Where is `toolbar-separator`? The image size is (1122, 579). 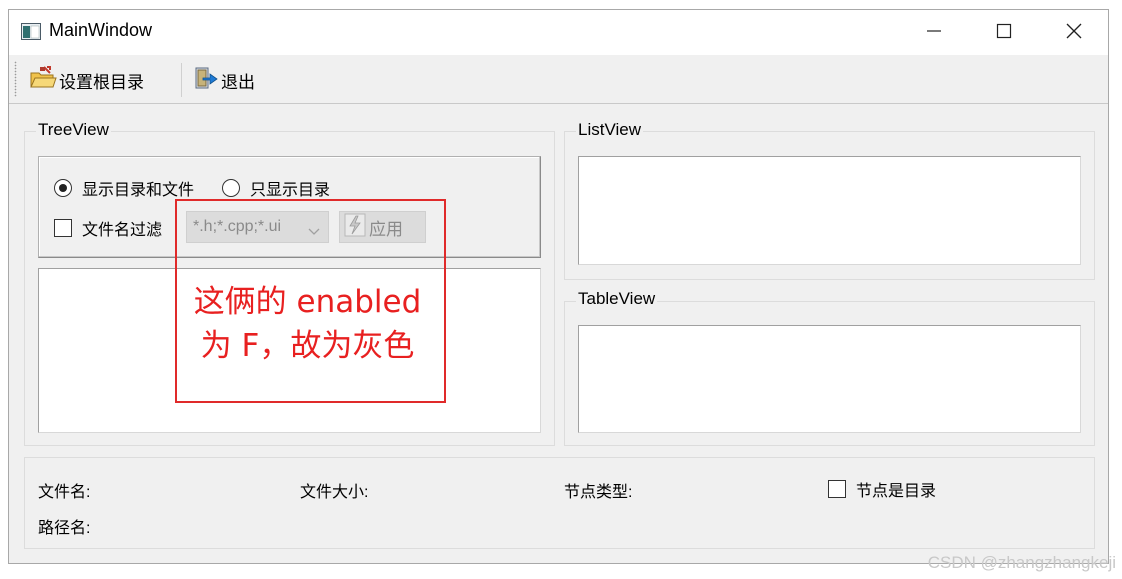
toolbar-separator is located at coordinates (181, 80).